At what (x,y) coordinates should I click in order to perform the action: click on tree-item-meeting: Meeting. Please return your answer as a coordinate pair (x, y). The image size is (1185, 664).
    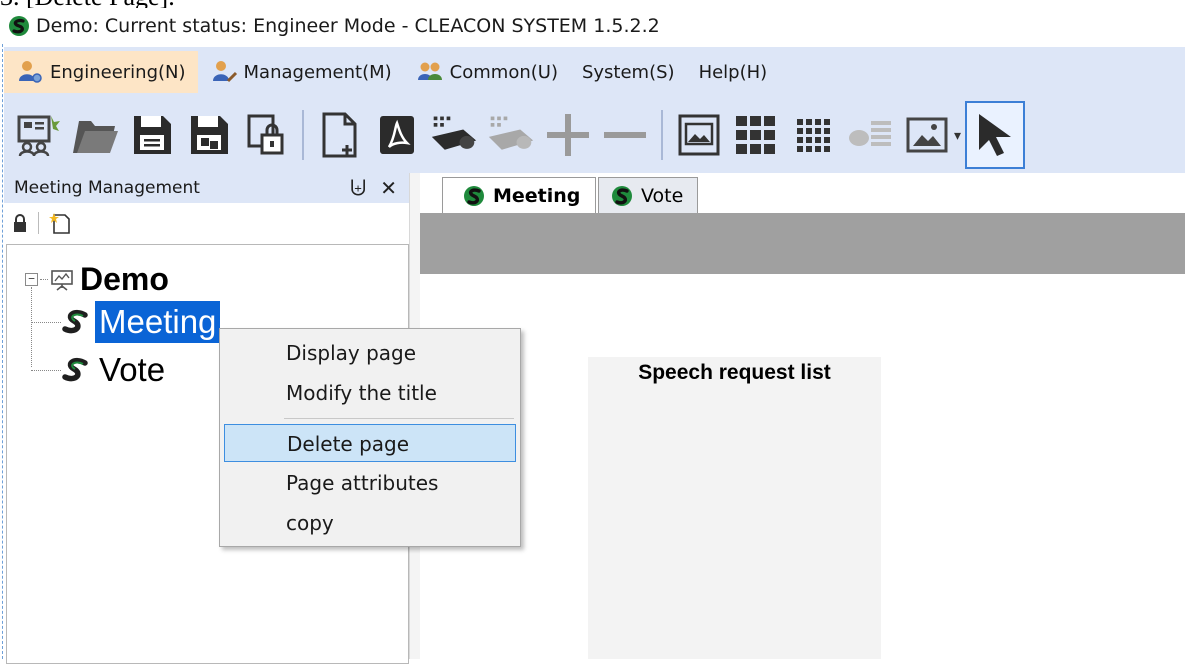
    Looking at the image, I should click on (141, 322).